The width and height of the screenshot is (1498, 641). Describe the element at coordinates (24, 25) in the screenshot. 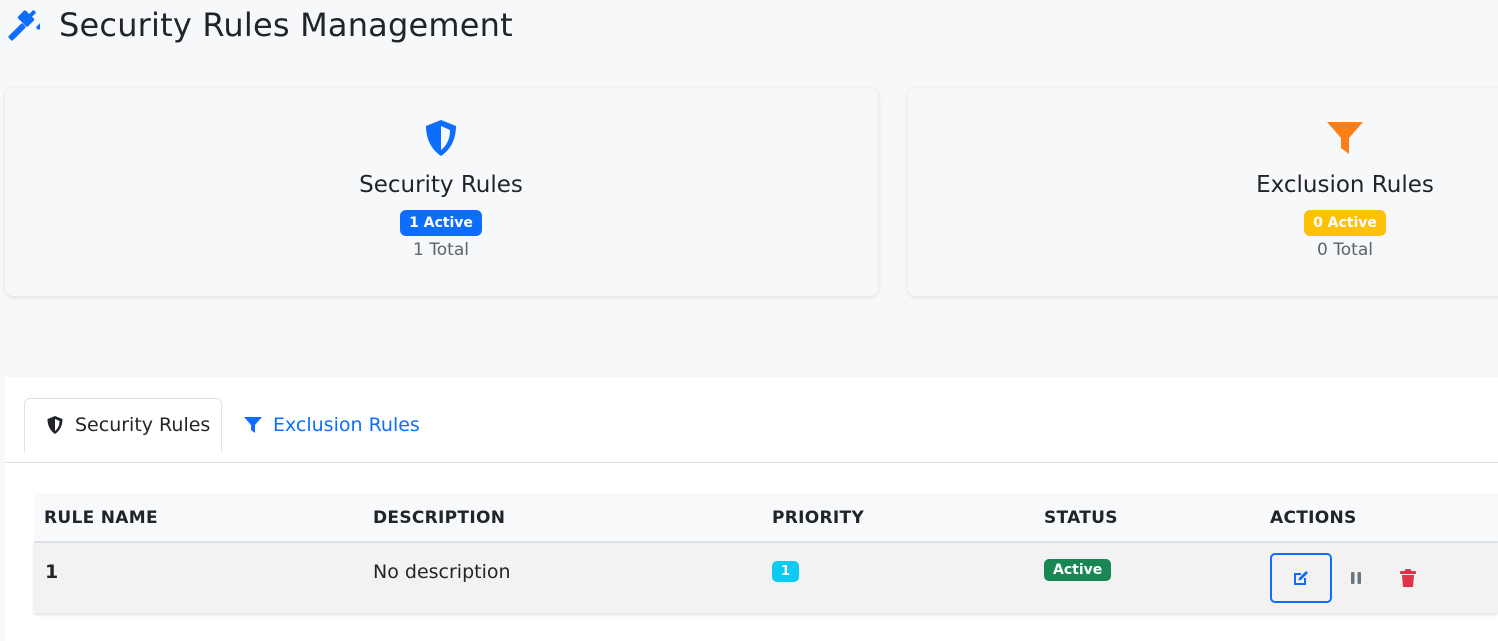

I see `gavel-icon` at that location.